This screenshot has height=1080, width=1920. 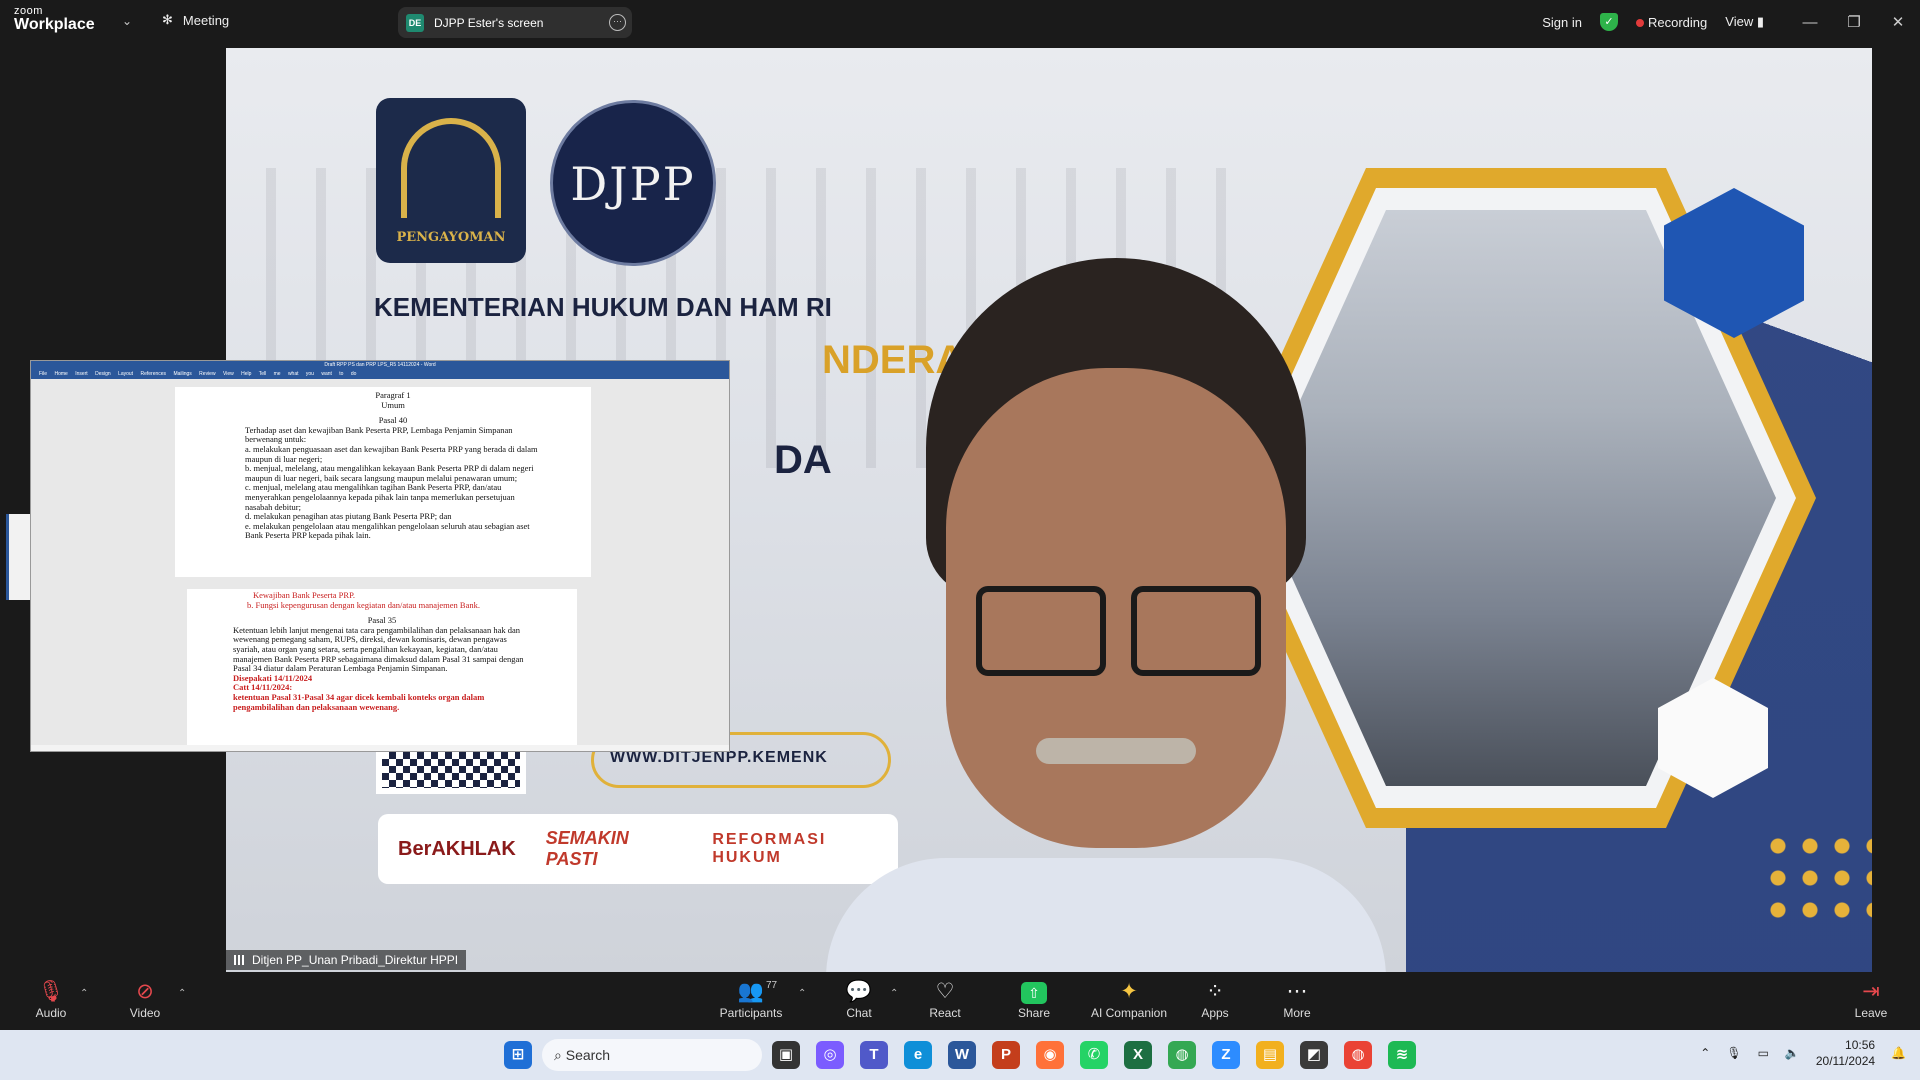 What do you see at coordinates (43, 374) in the screenshot?
I see `ribbon-file: File` at bounding box center [43, 374].